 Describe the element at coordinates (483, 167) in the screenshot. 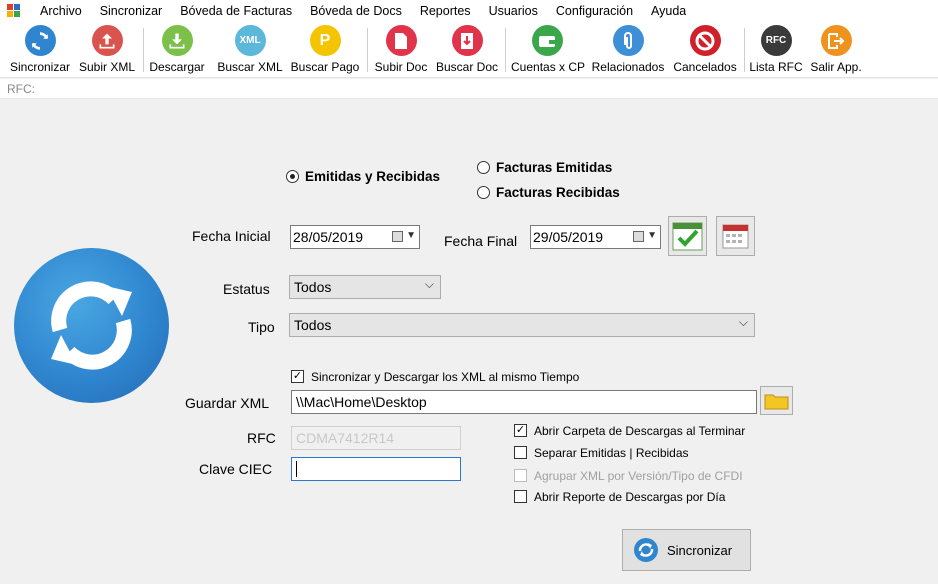

I see `radio-facturas-emitidas` at that location.